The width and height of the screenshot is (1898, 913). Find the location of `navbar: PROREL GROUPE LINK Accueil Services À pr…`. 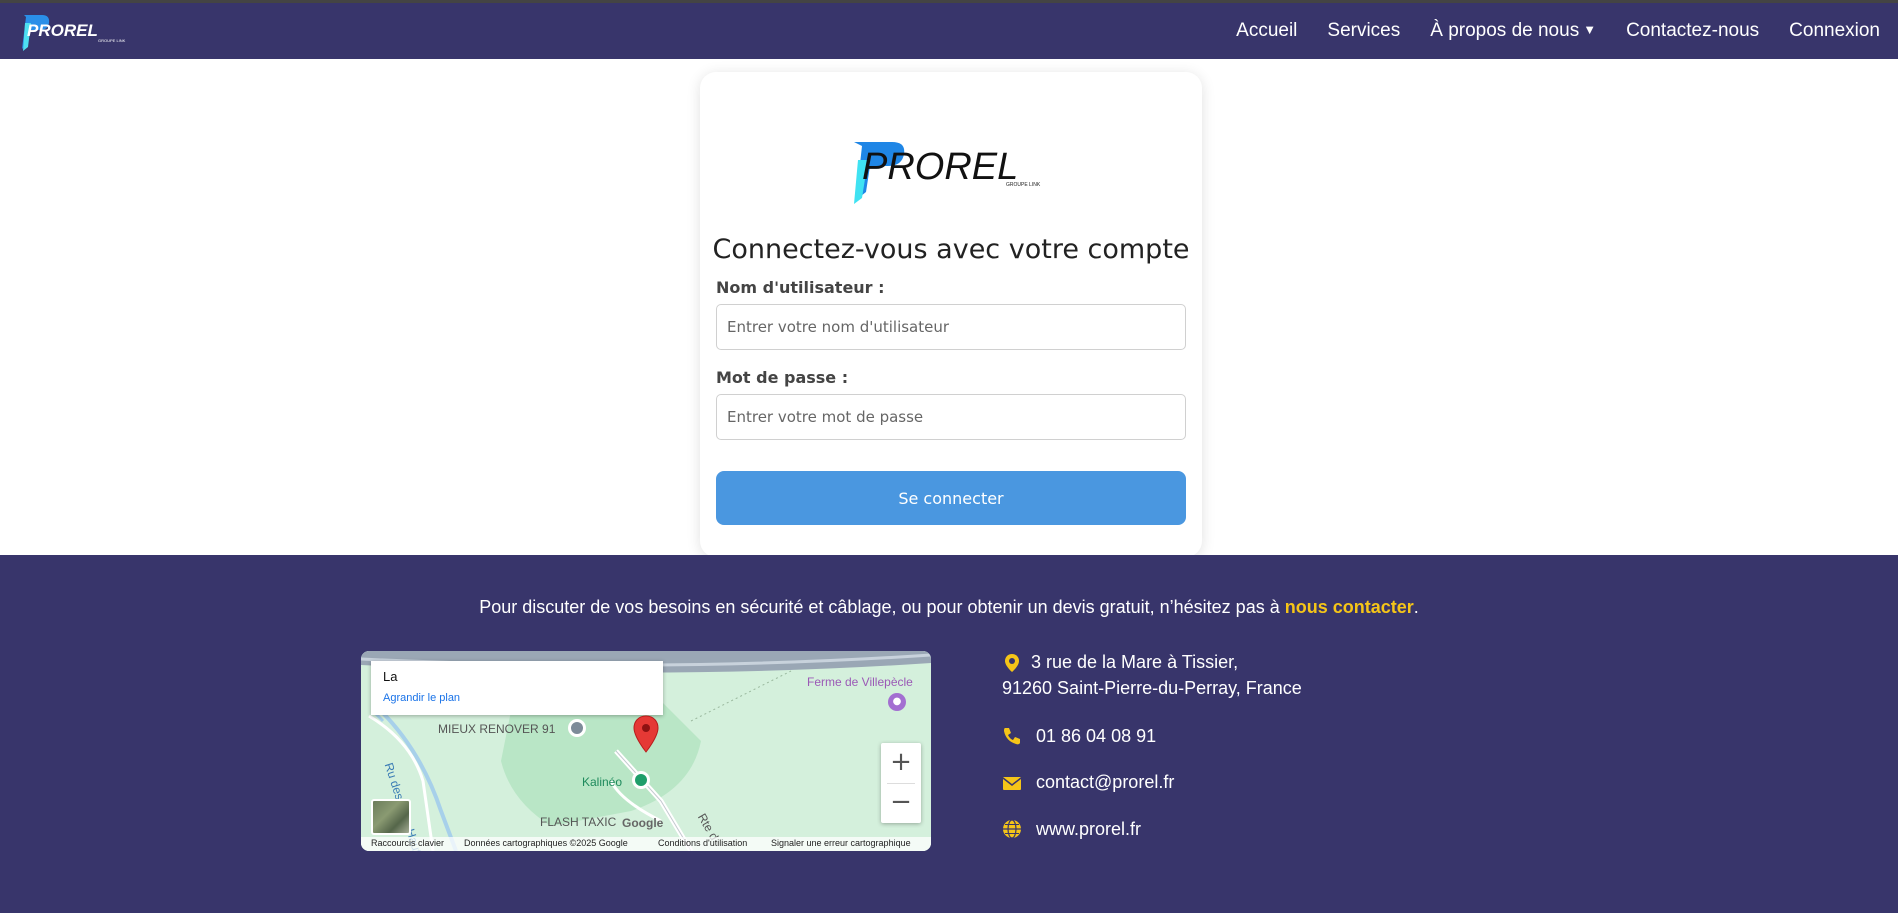

navbar: PROREL GROUPE LINK Accueil Services À pr… is located at coordinates (949, 31).